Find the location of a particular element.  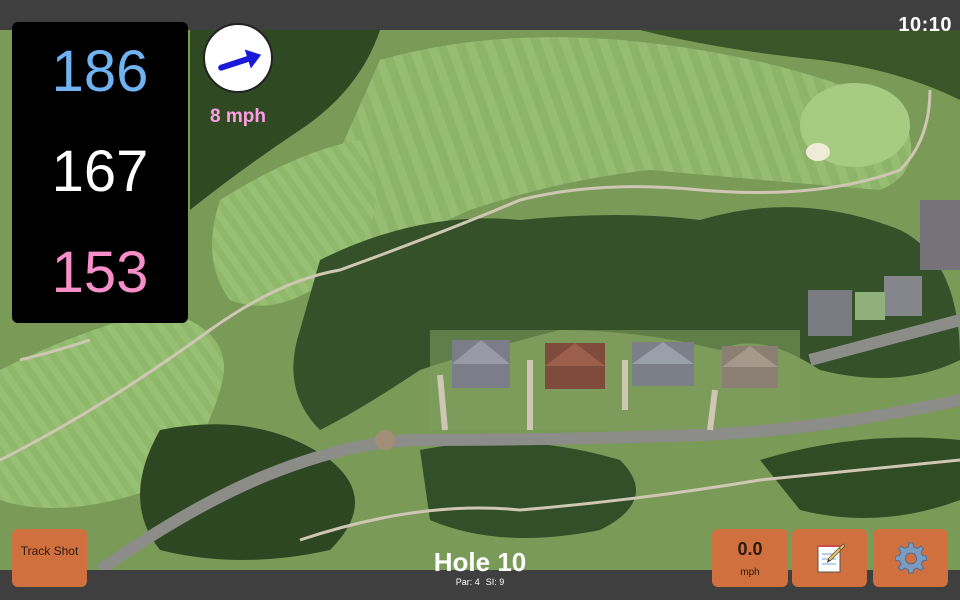

distance-panel: 186 167 153 is located at coordinates (100, 172).